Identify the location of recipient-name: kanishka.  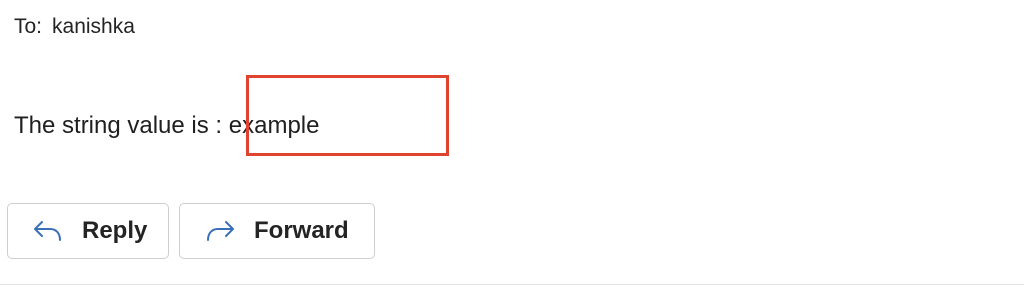
(93, 26).